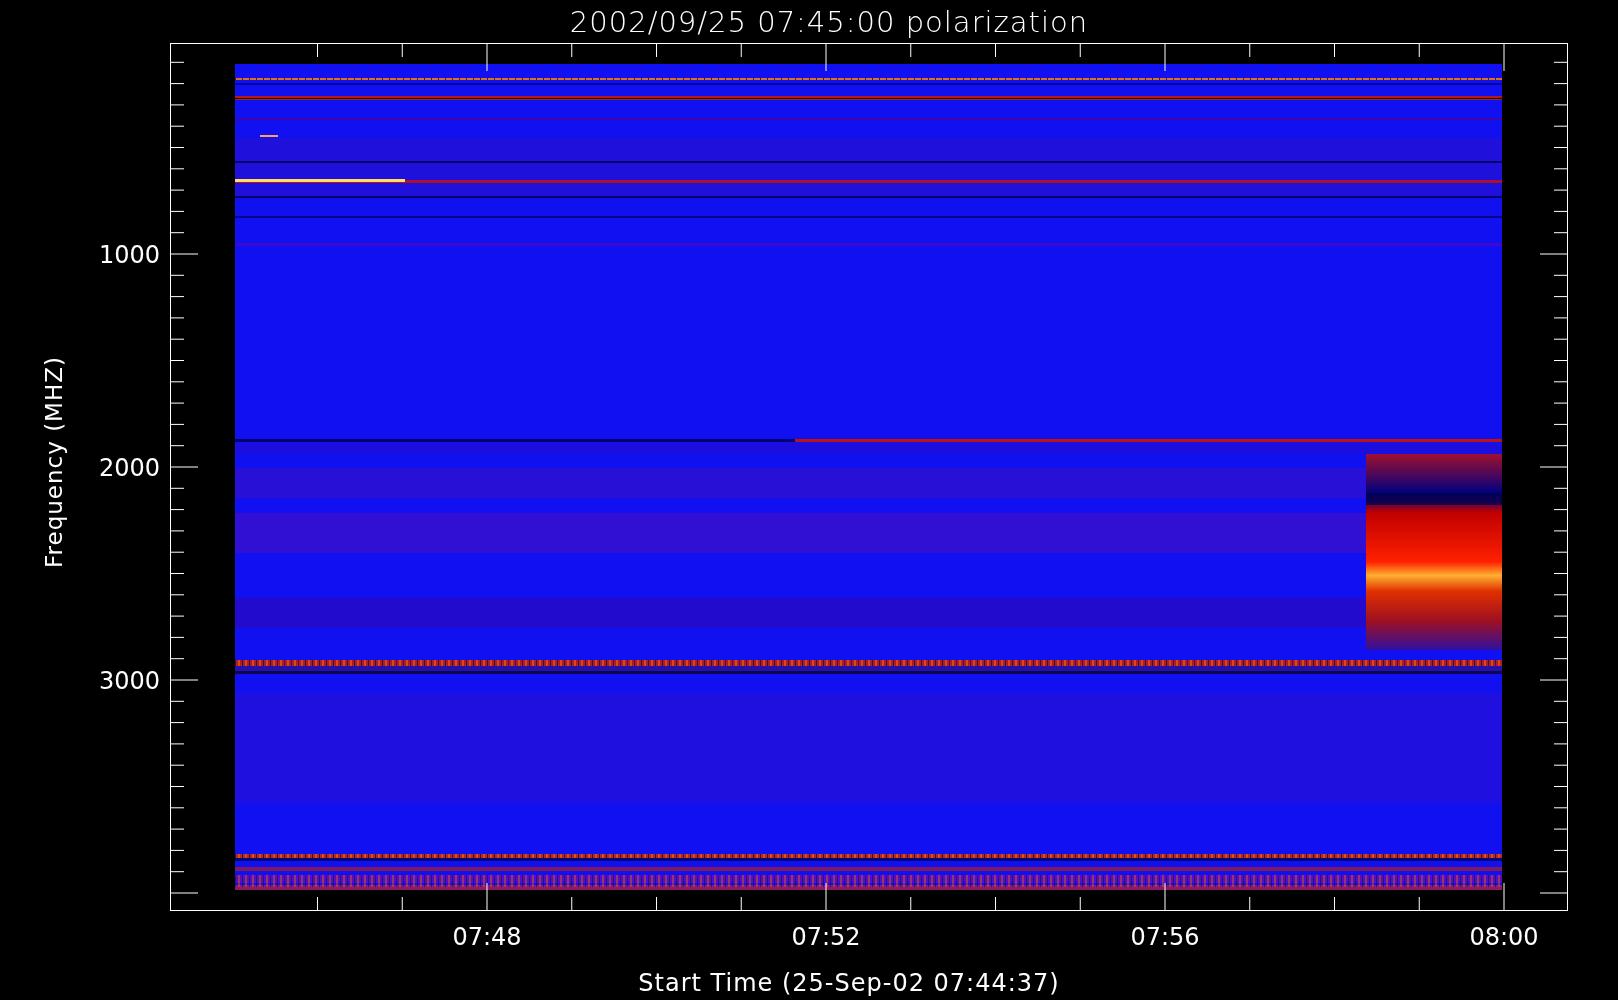 The height and width of the screenshot is (1000, 1618). Describe the element at coordinates (129, 681) in the screenshot. I see `tick-label: 3000` at that location.